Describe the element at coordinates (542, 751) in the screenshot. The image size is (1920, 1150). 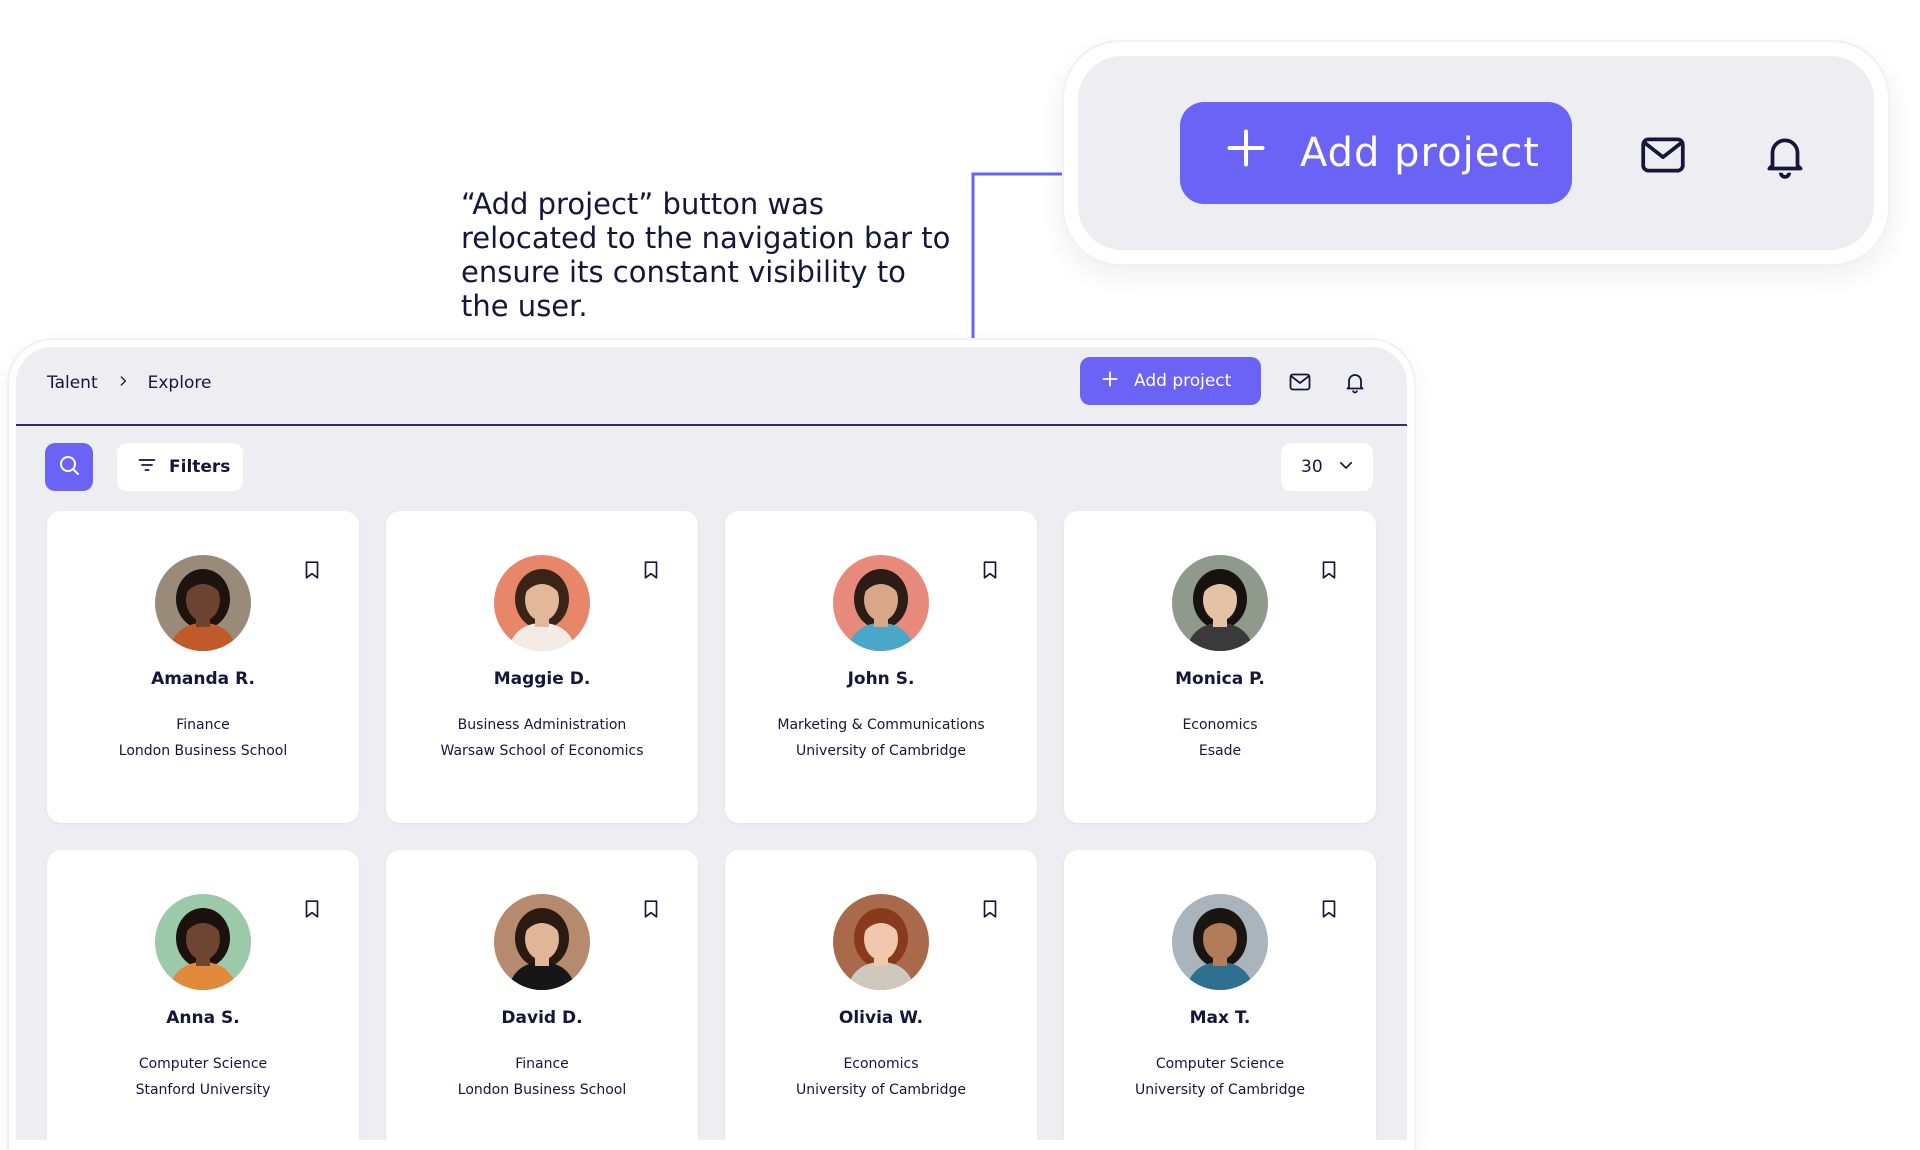
I see `talent-school: Warsaw School of Economics` at that location.